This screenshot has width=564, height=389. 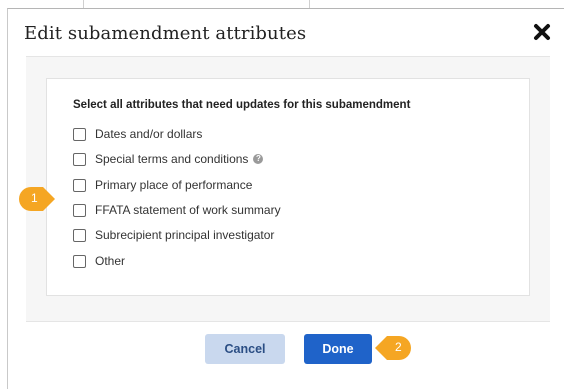 I want to click on option-other: Other, so click(x=99, y=261).